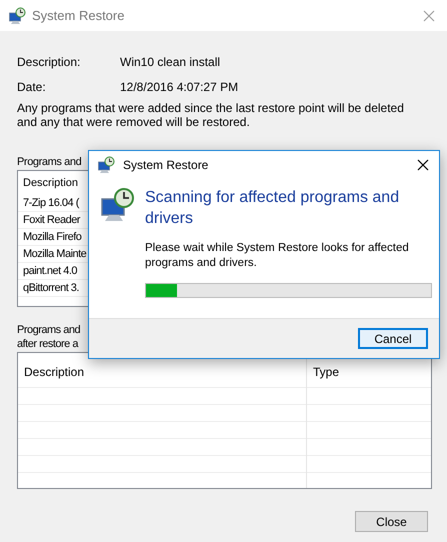 The height and width of the screenshot is (542, 447). I want to click on column-header: Type, so click(326, 372).